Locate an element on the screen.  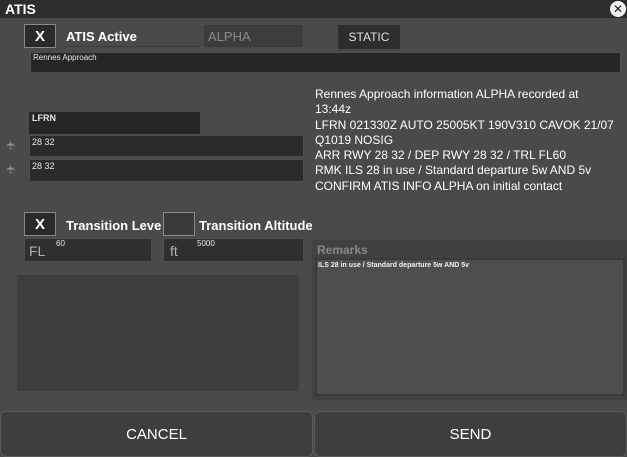
atis-text-line: 13:44z is located at coordinates (333, 109).